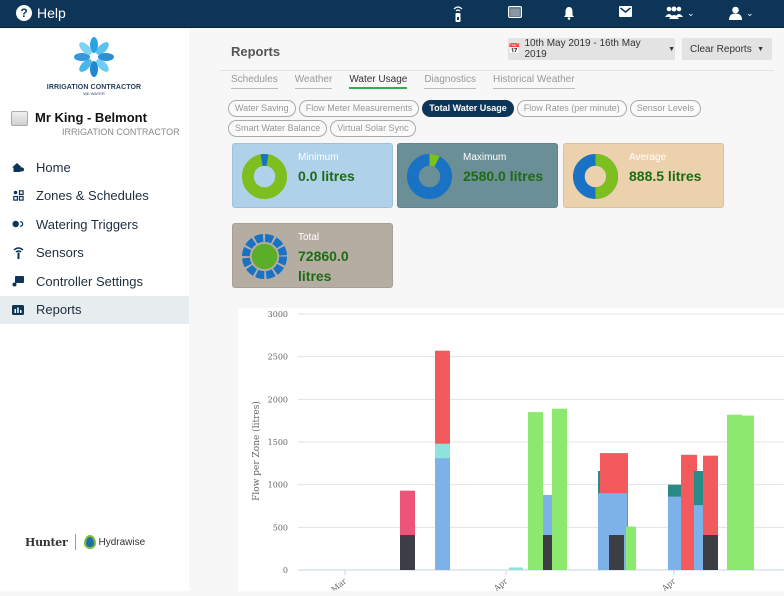  I want to click on summary-card-minimum: Minimum 0.0 litres, so click(312, 175).